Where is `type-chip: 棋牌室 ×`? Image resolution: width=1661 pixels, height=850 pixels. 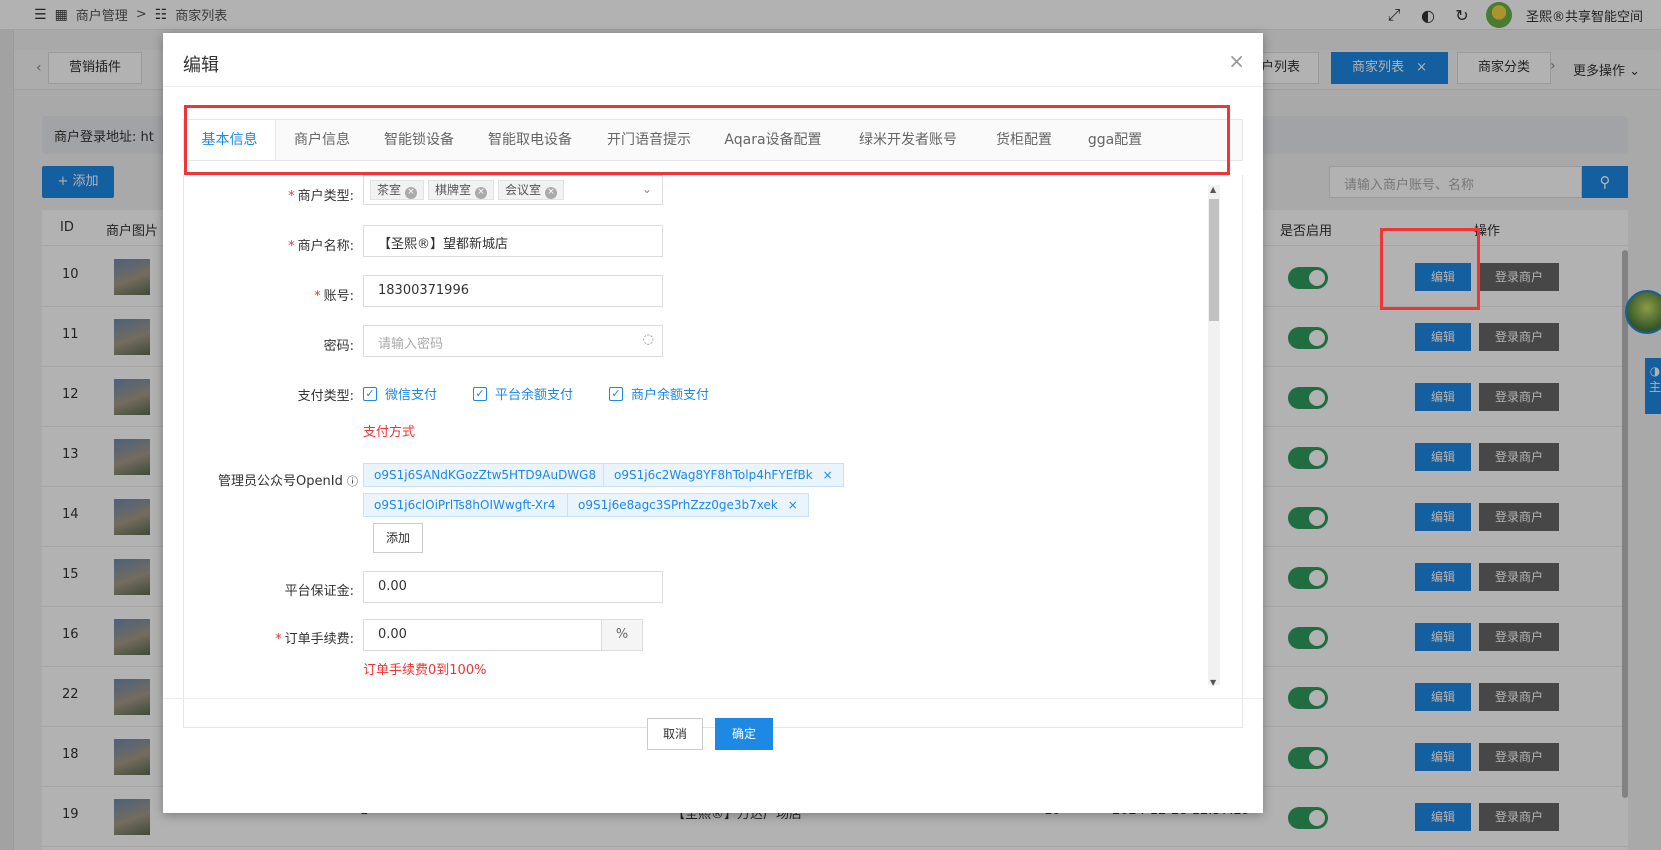 type-chip: 棋牌室 × is located at coordinates (461, 190).